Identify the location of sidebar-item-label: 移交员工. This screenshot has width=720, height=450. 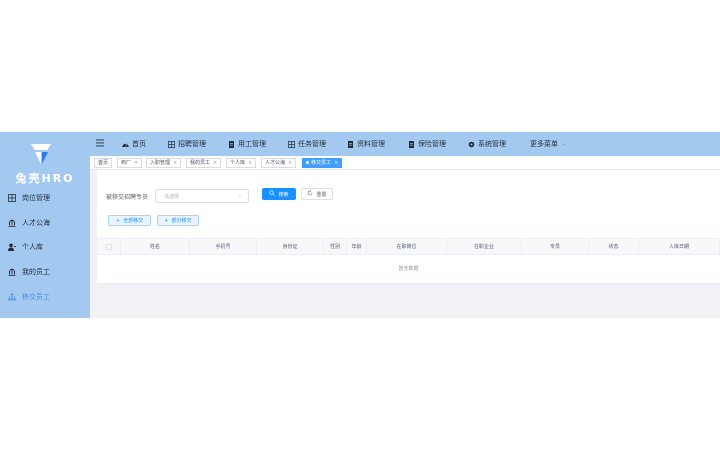
(36, 297).